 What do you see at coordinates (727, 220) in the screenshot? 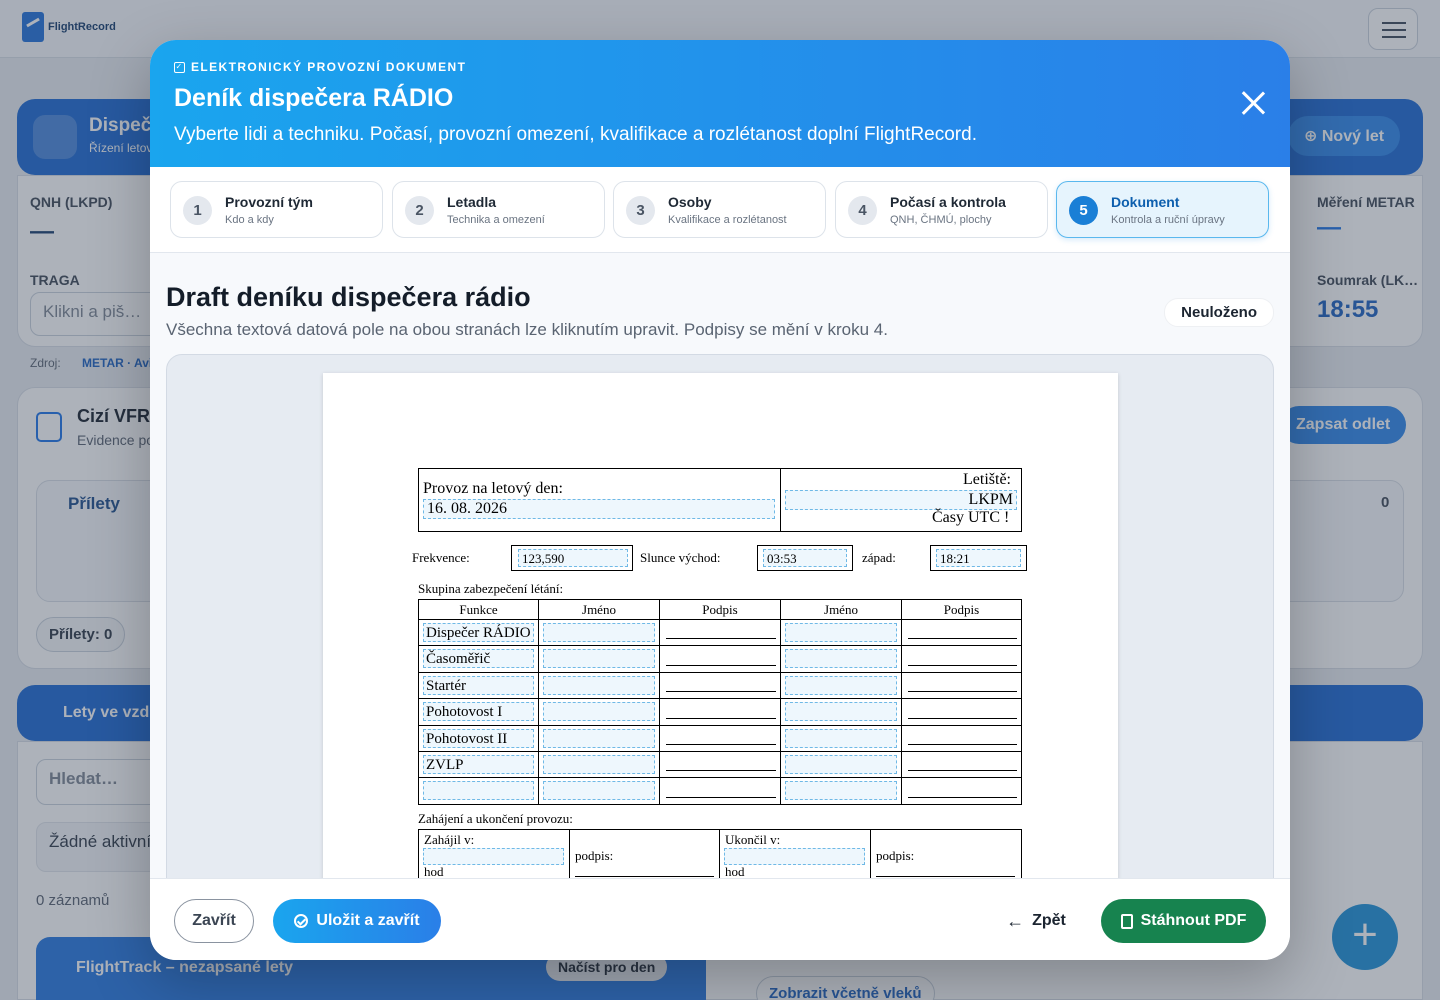
I see `step-desc: Kvalifikace a rozlétanost` at bounding box center [727, 220].